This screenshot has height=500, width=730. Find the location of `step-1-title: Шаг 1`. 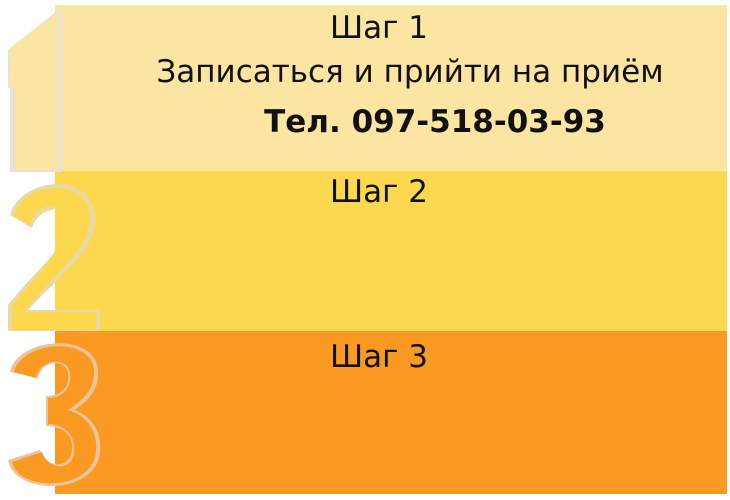

step-1-title: Шаг 1 is located at coordinates (378, 28).